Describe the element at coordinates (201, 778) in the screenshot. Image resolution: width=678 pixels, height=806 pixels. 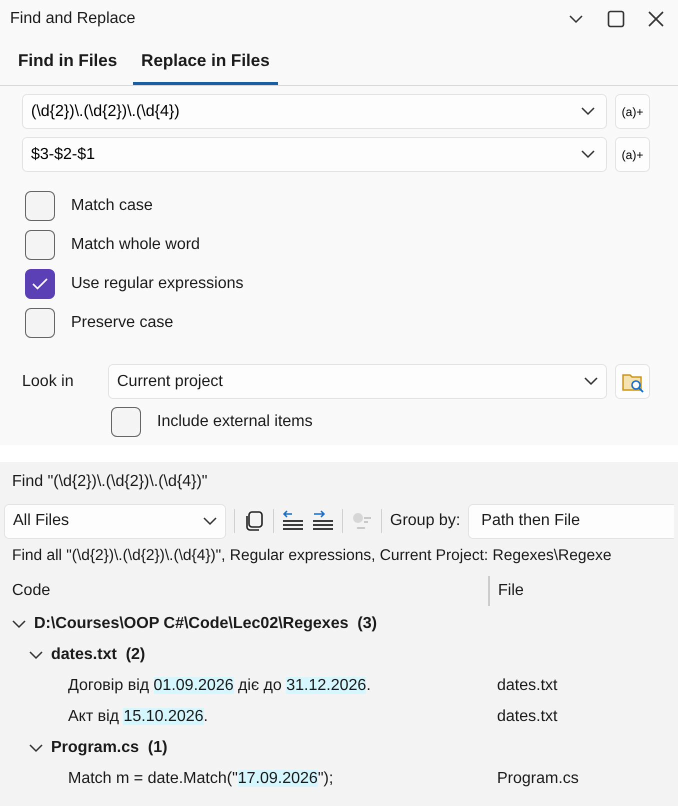
I see `code-line: Match m = date.Match("17.09.2026");` at that location.